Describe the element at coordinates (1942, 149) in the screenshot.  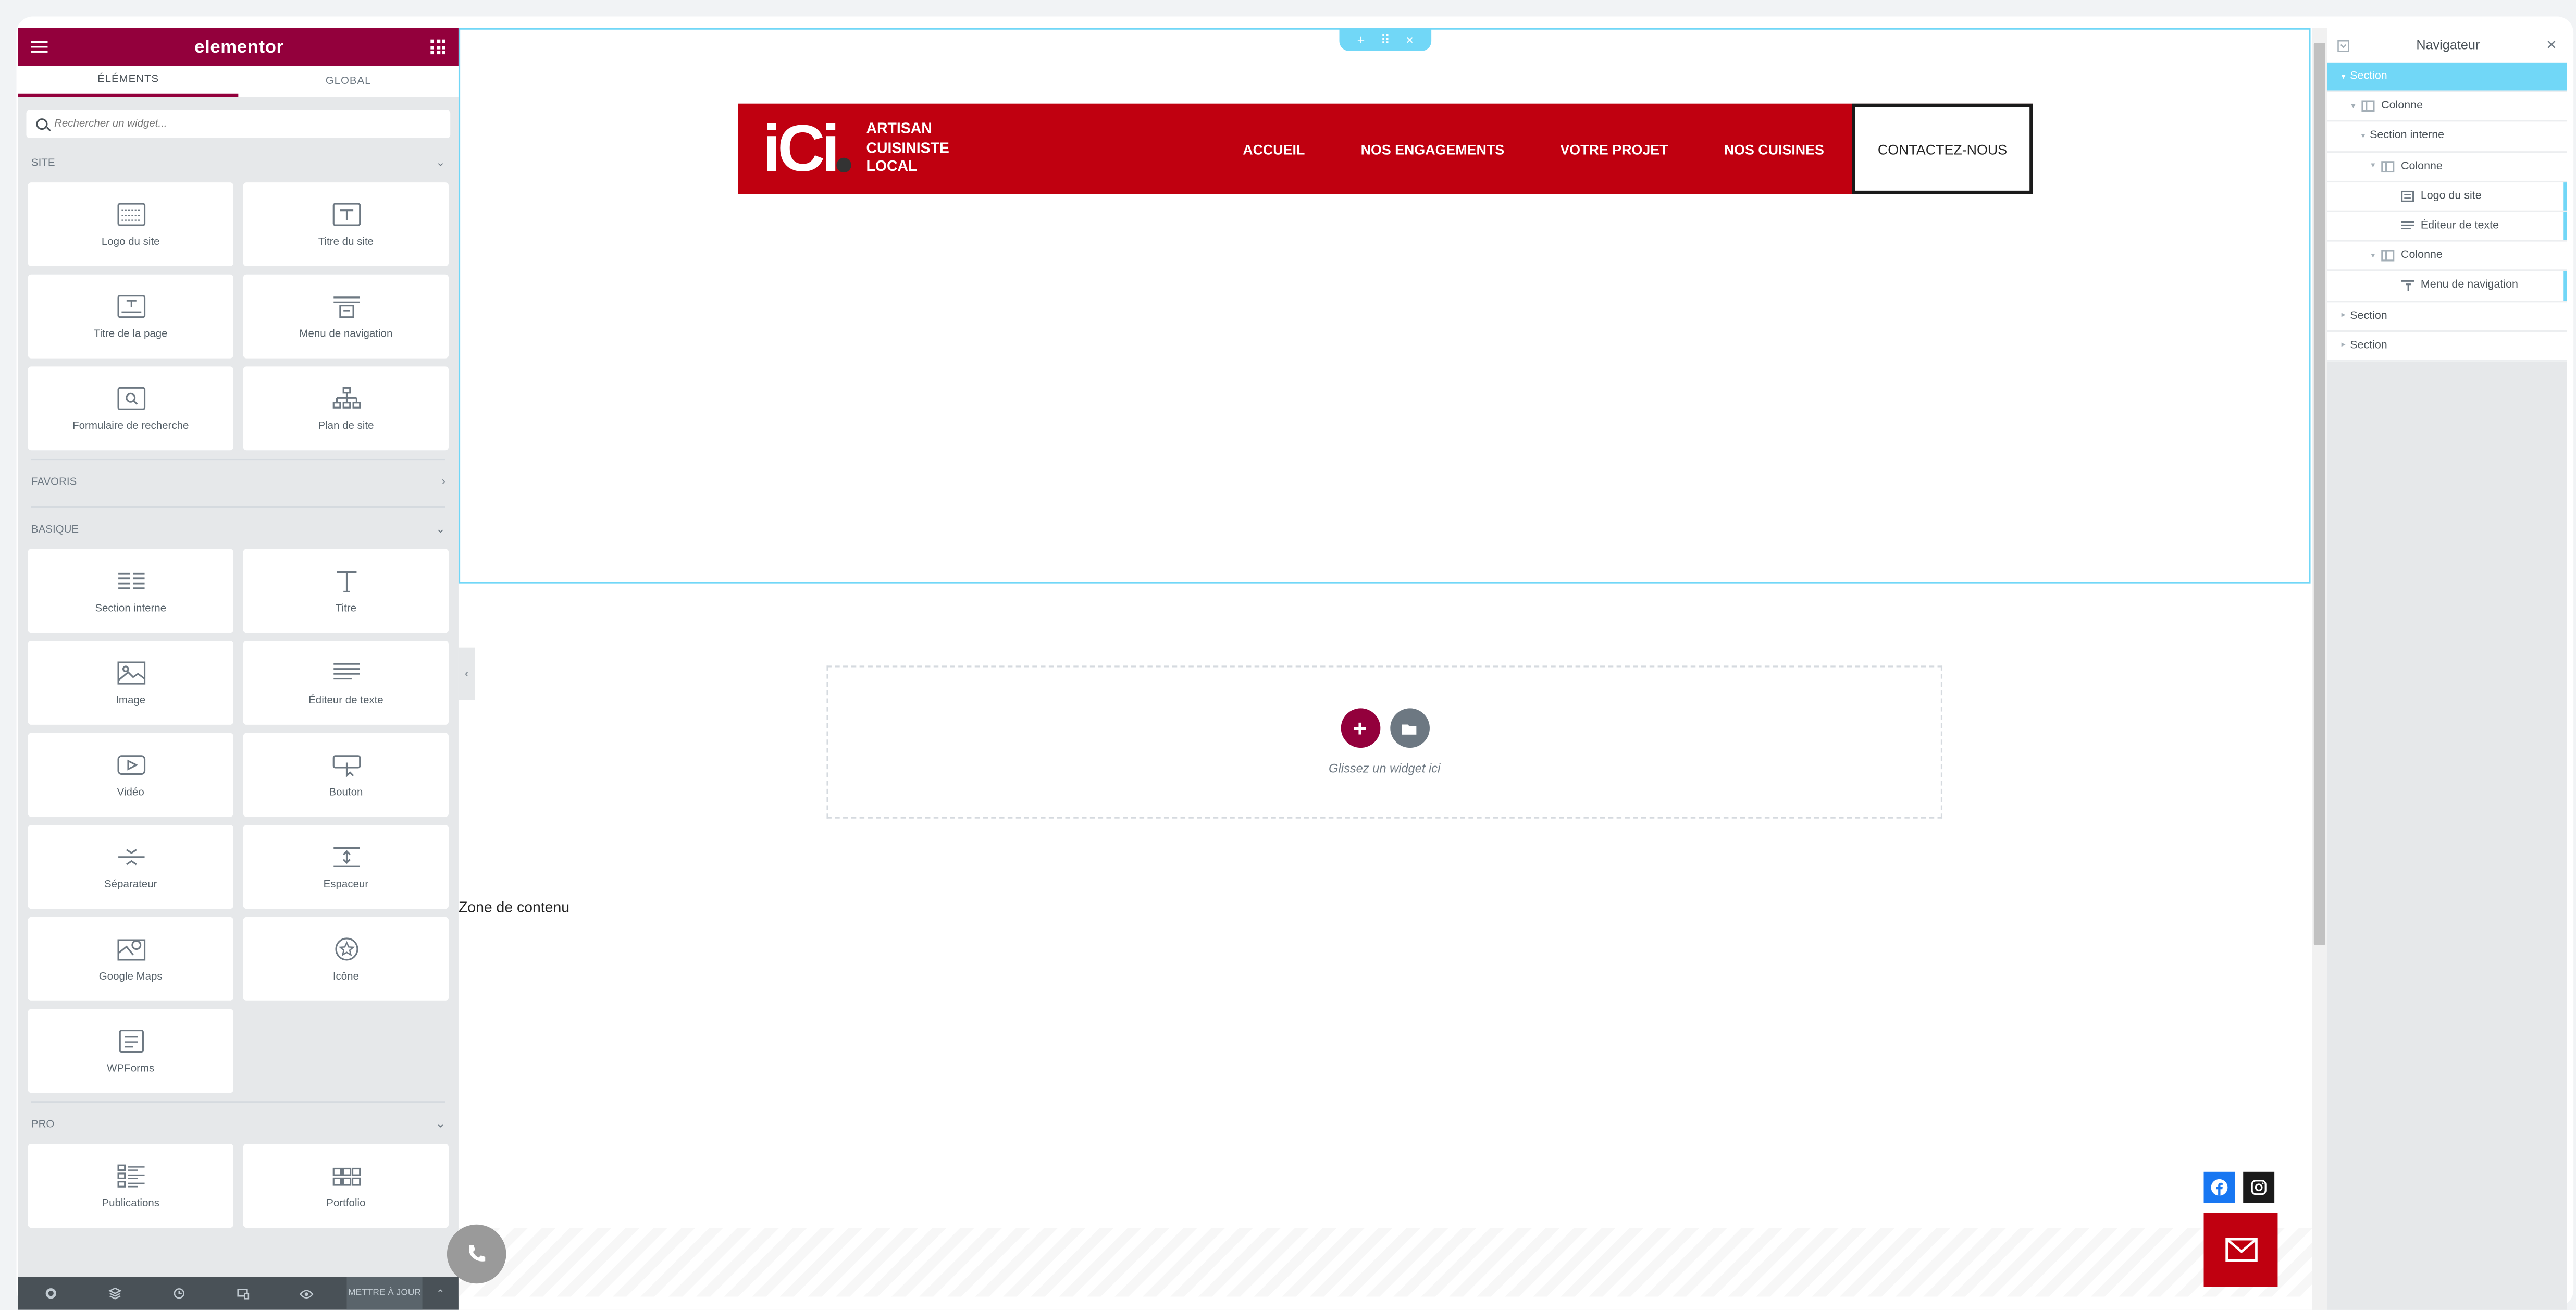
I see `contact-button: CONTACTEZ-NOUS` at that location.